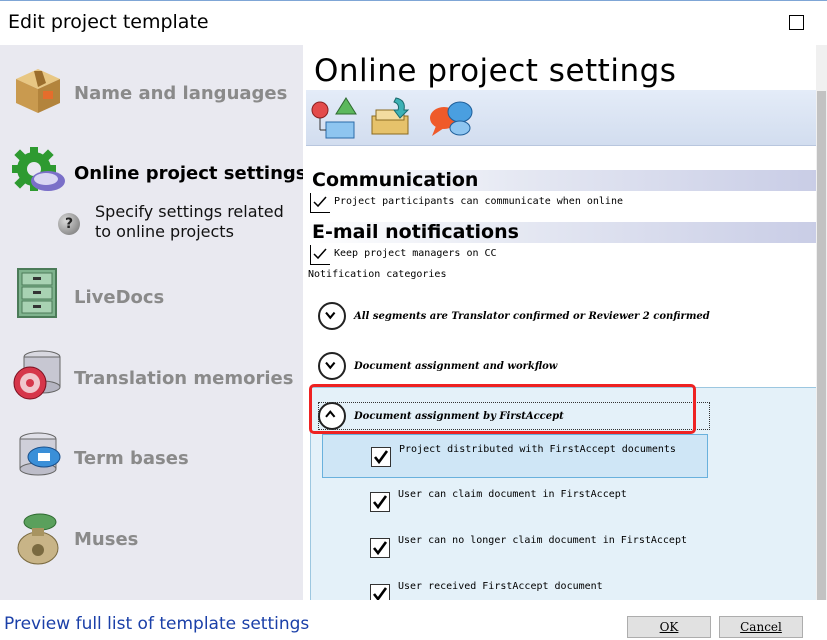 This screenshot has height=640, width=827. Describe the element at coordinates (38, 539) in the screenshot. I see `muse-sack-icon` at that location.